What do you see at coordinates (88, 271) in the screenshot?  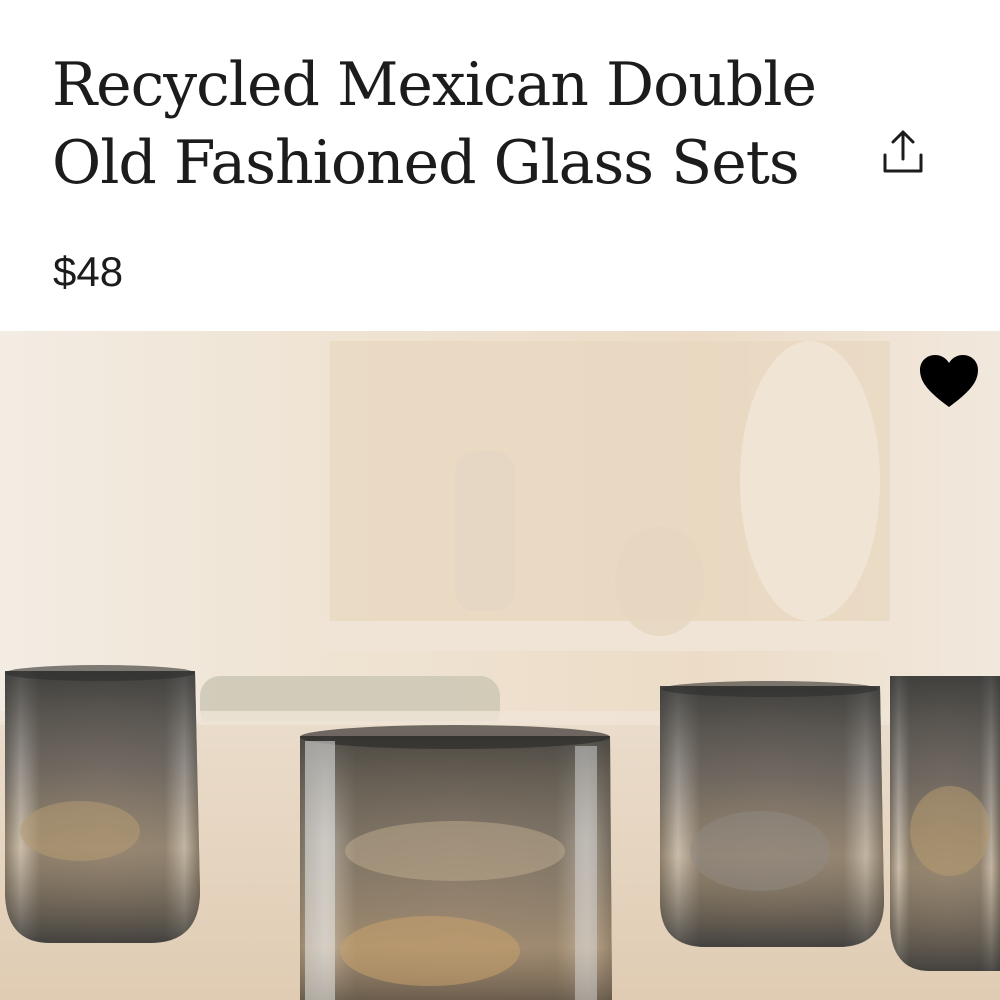 I see `product-price: $48` at bounding box center [88, 271].